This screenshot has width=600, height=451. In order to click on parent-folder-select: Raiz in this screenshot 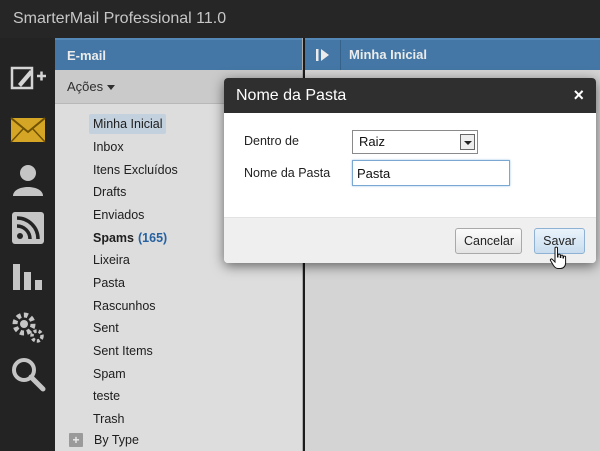, I will do `click(415, 142)`.